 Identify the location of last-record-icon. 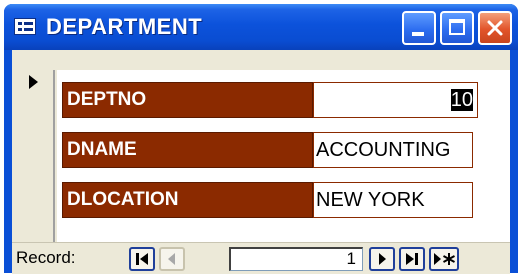
(412, 259).